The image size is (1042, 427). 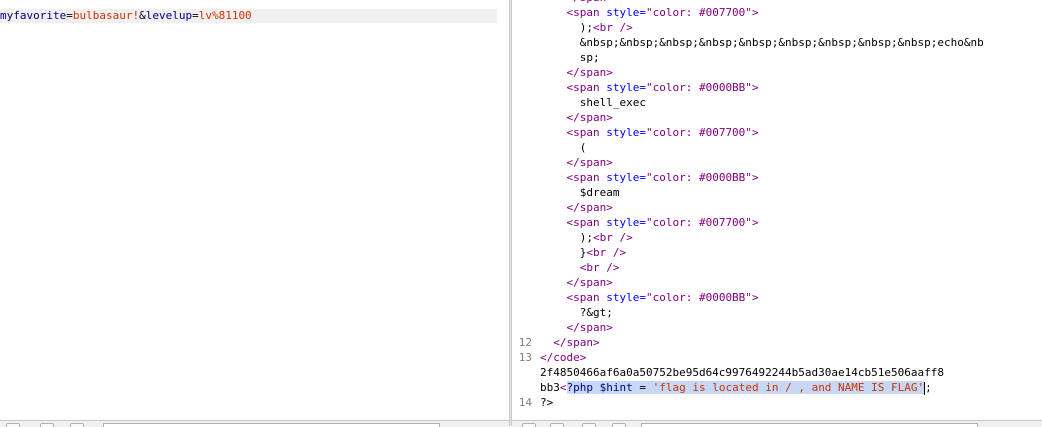 What do you see at coordinates (589, 57) in the screenshot?
I see `code-token: sp;` at bounding box center [589, 57].